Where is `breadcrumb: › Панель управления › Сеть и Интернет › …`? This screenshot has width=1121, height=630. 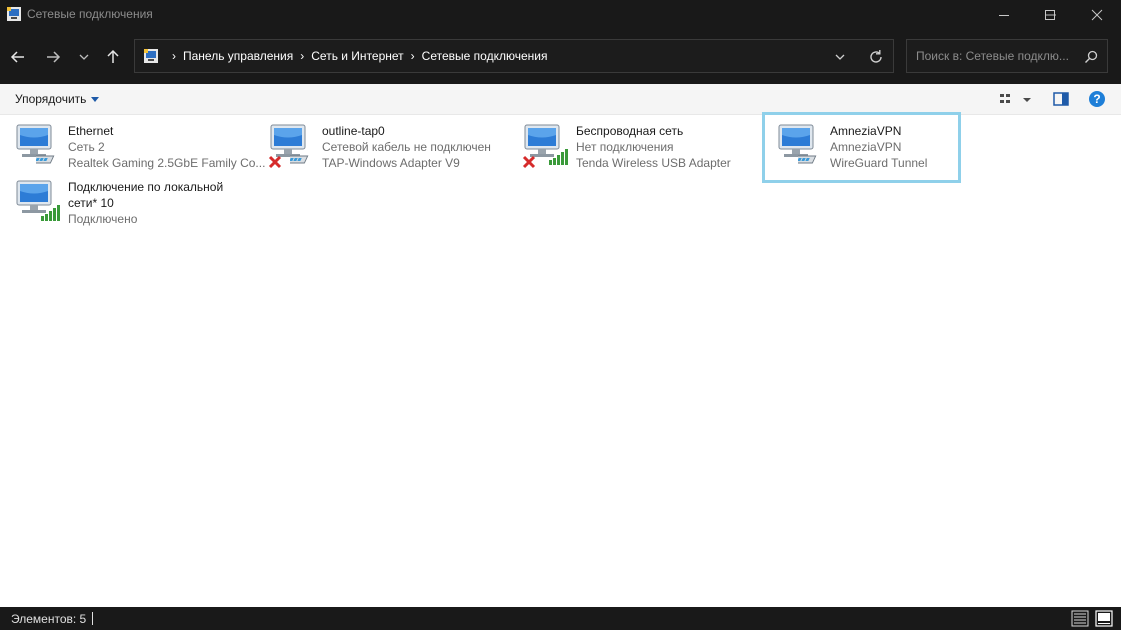
breadcrumb: › Панель управления › Сеть и Интернет › … is located at coordinates (356, 56).